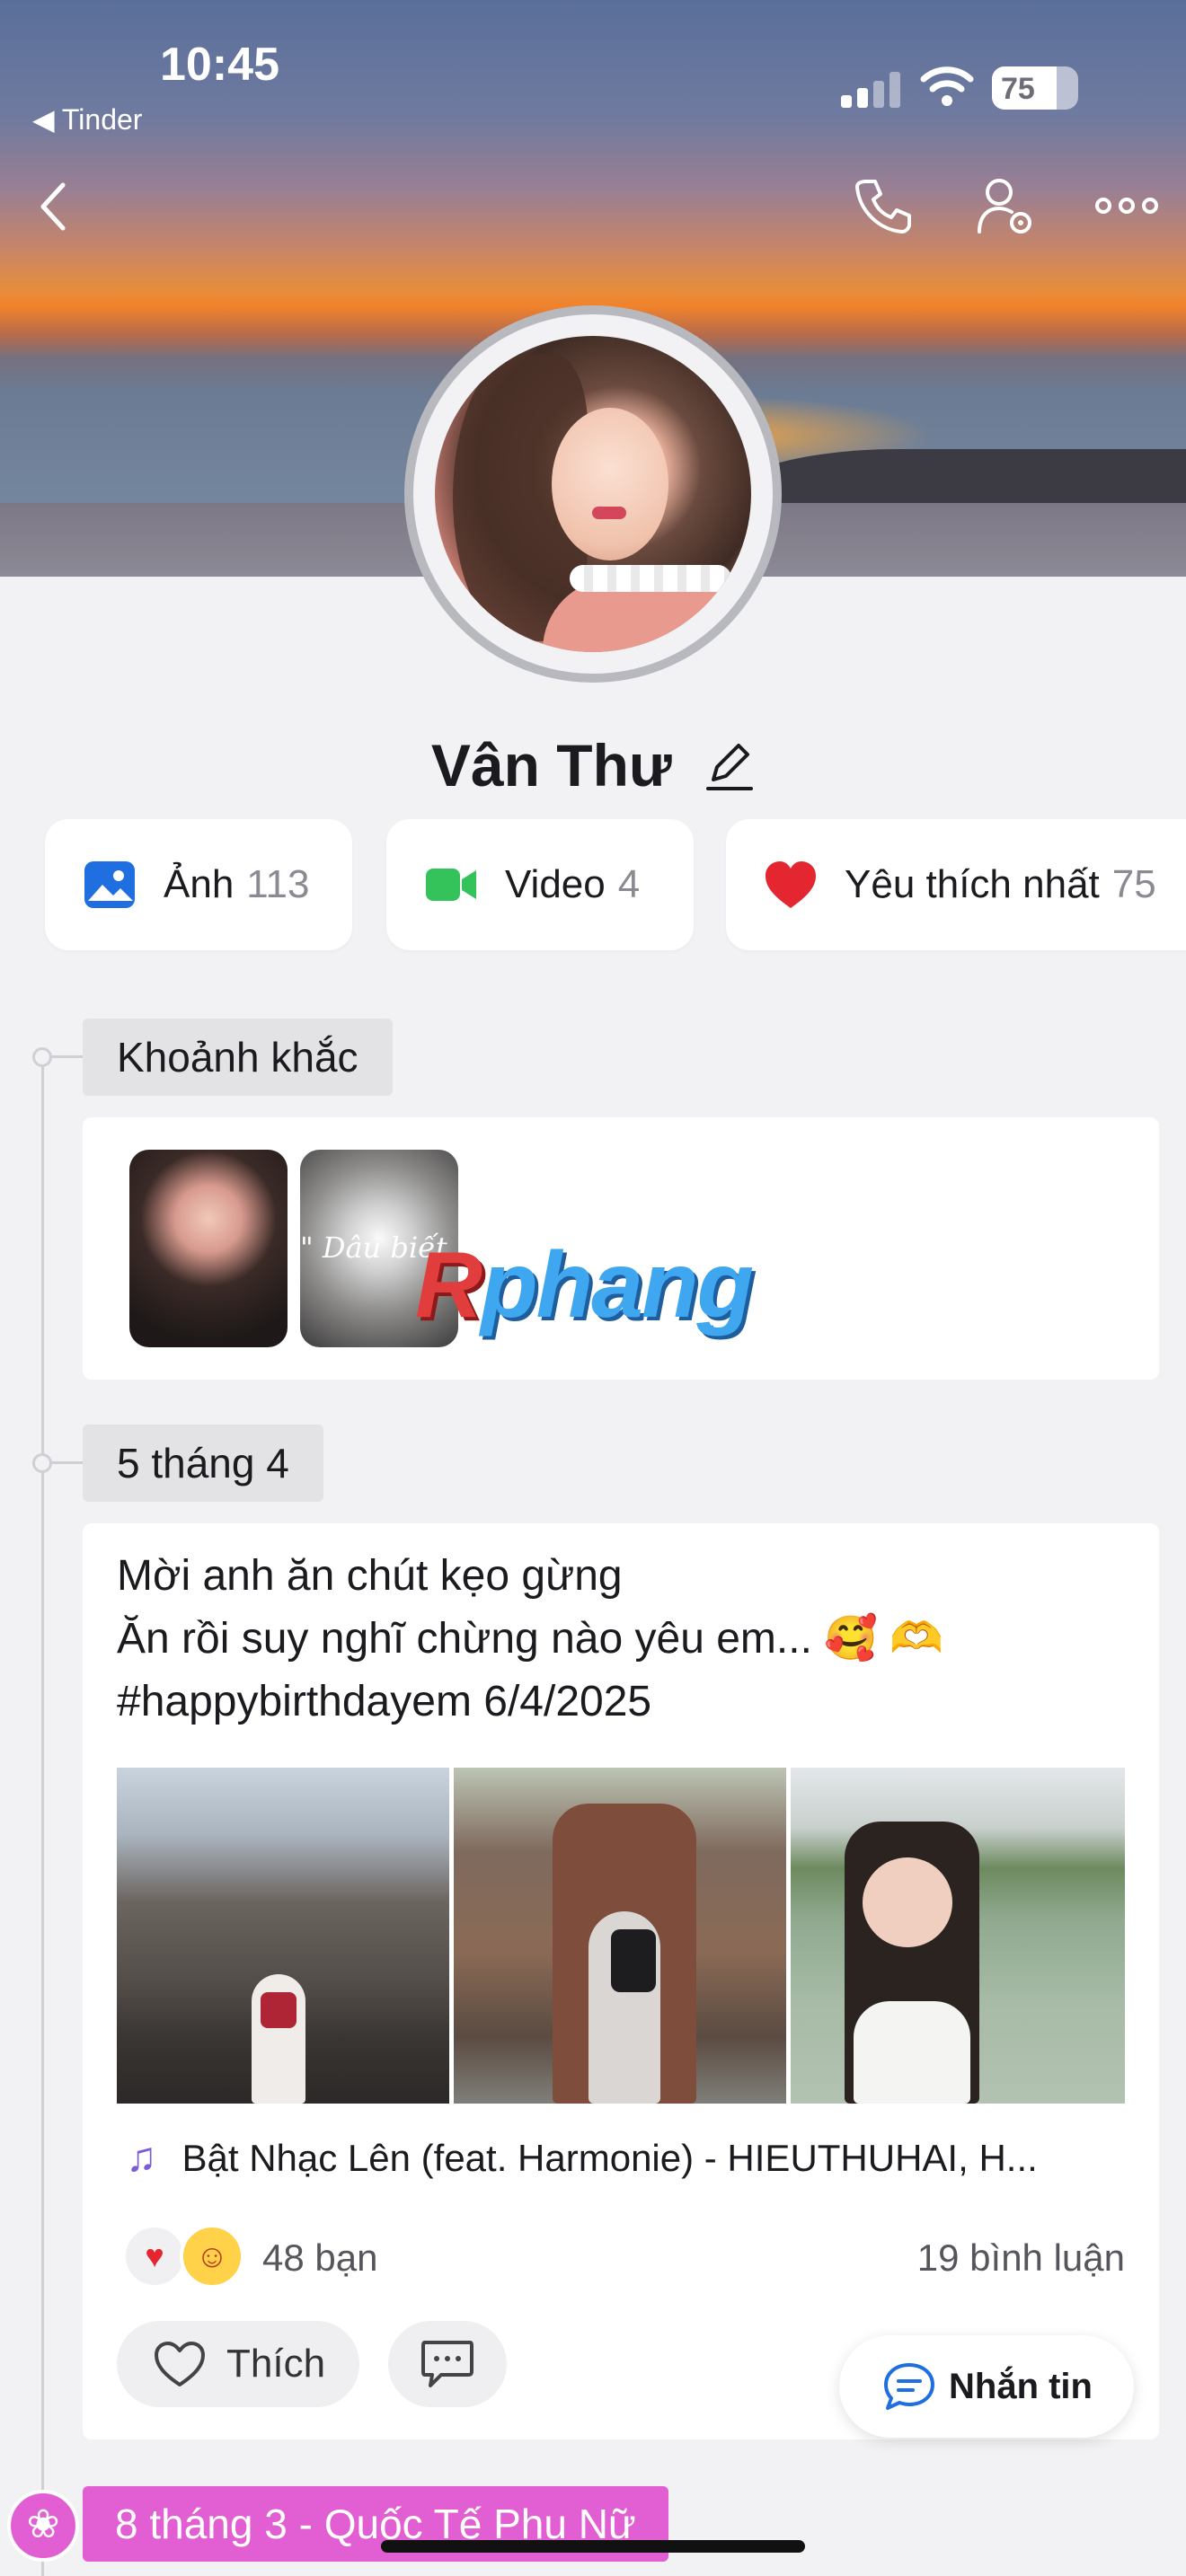 The height and width of the screenshot is (2576, 1186). Describe the element at coordinates (623, 2260) in the screenshot. I see `reactions-row: ♥ ☺ 48 bạn 19 bình luận` at that location.